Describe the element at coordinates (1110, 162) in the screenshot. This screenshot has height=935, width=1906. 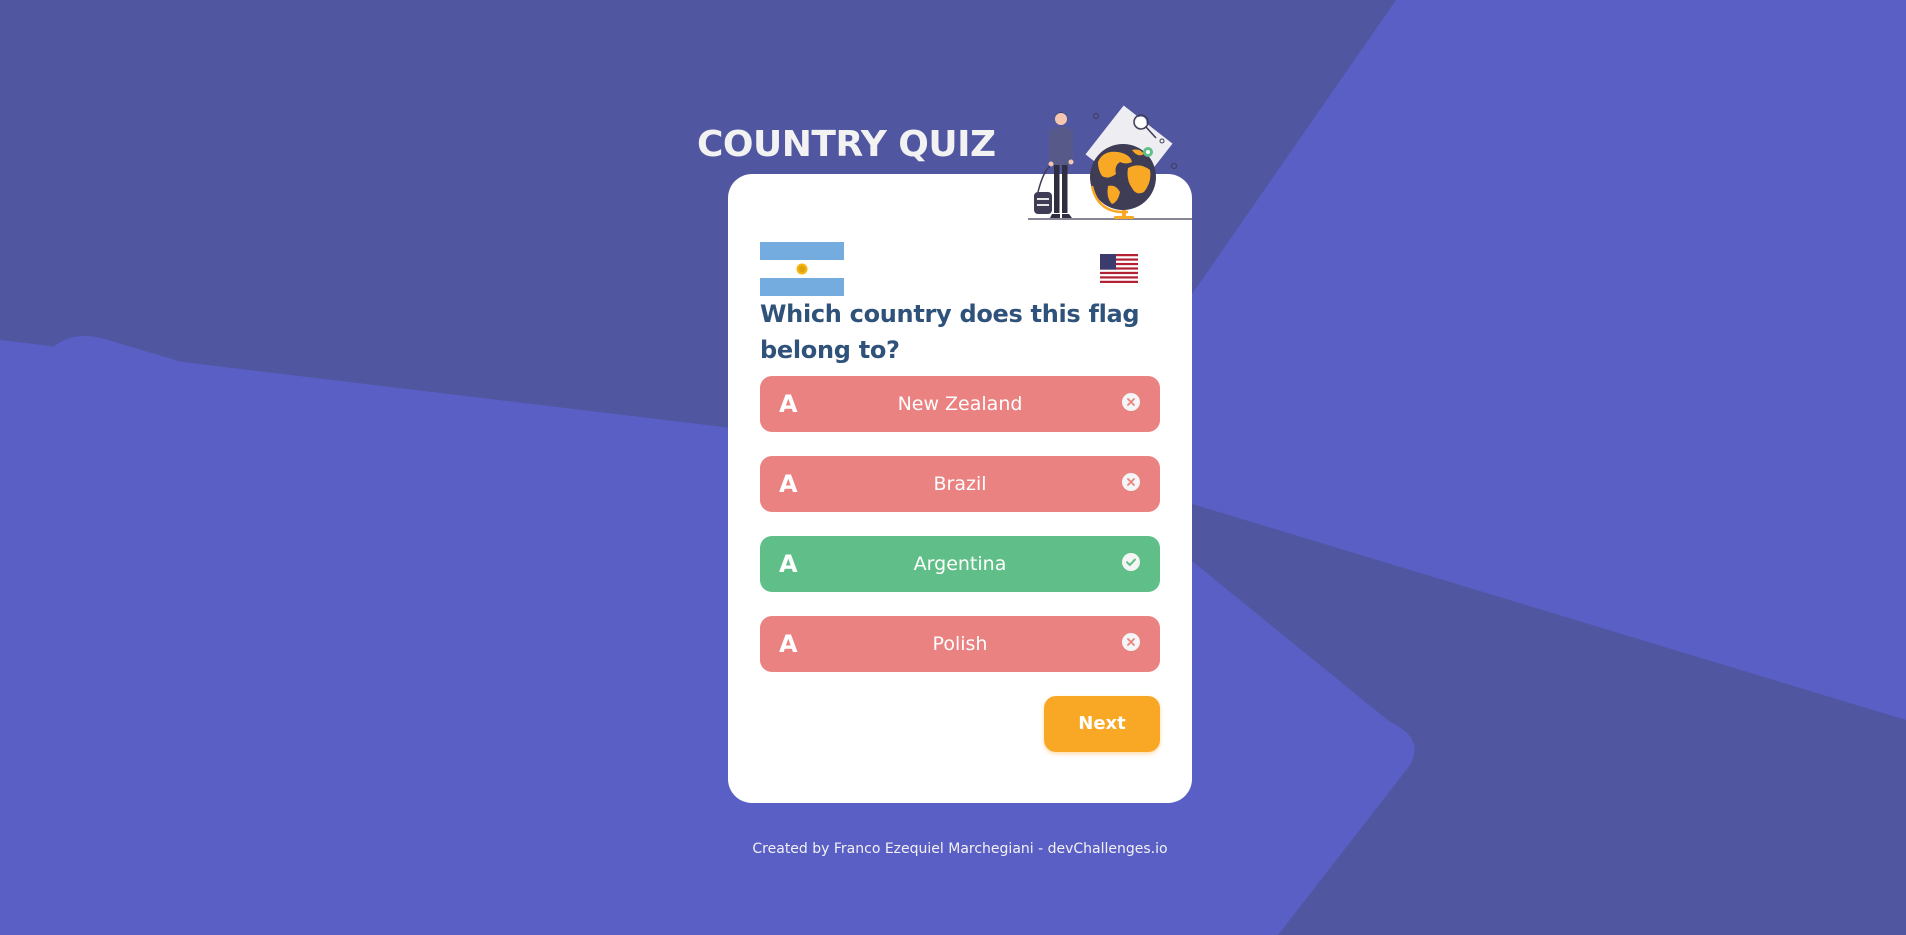
I see `traveler-globe-illustration` at that location.